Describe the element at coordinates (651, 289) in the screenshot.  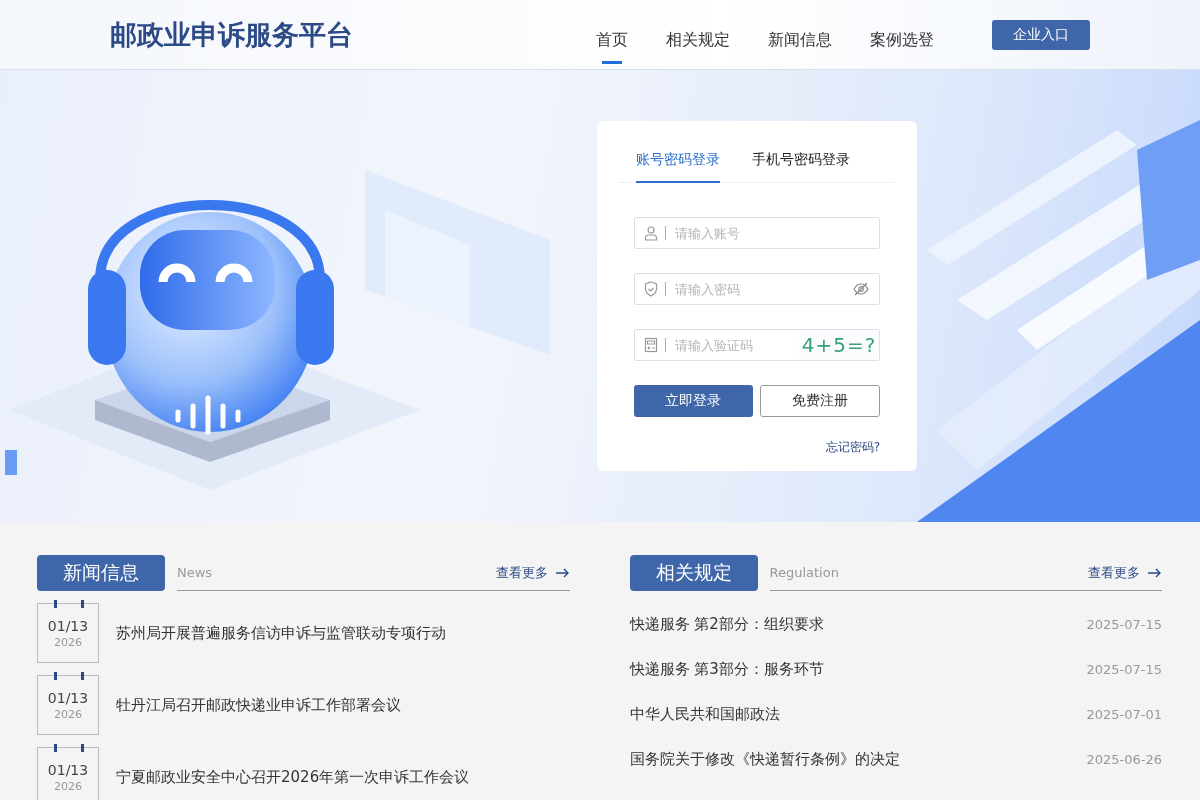
I see `shield-icon` at that location.